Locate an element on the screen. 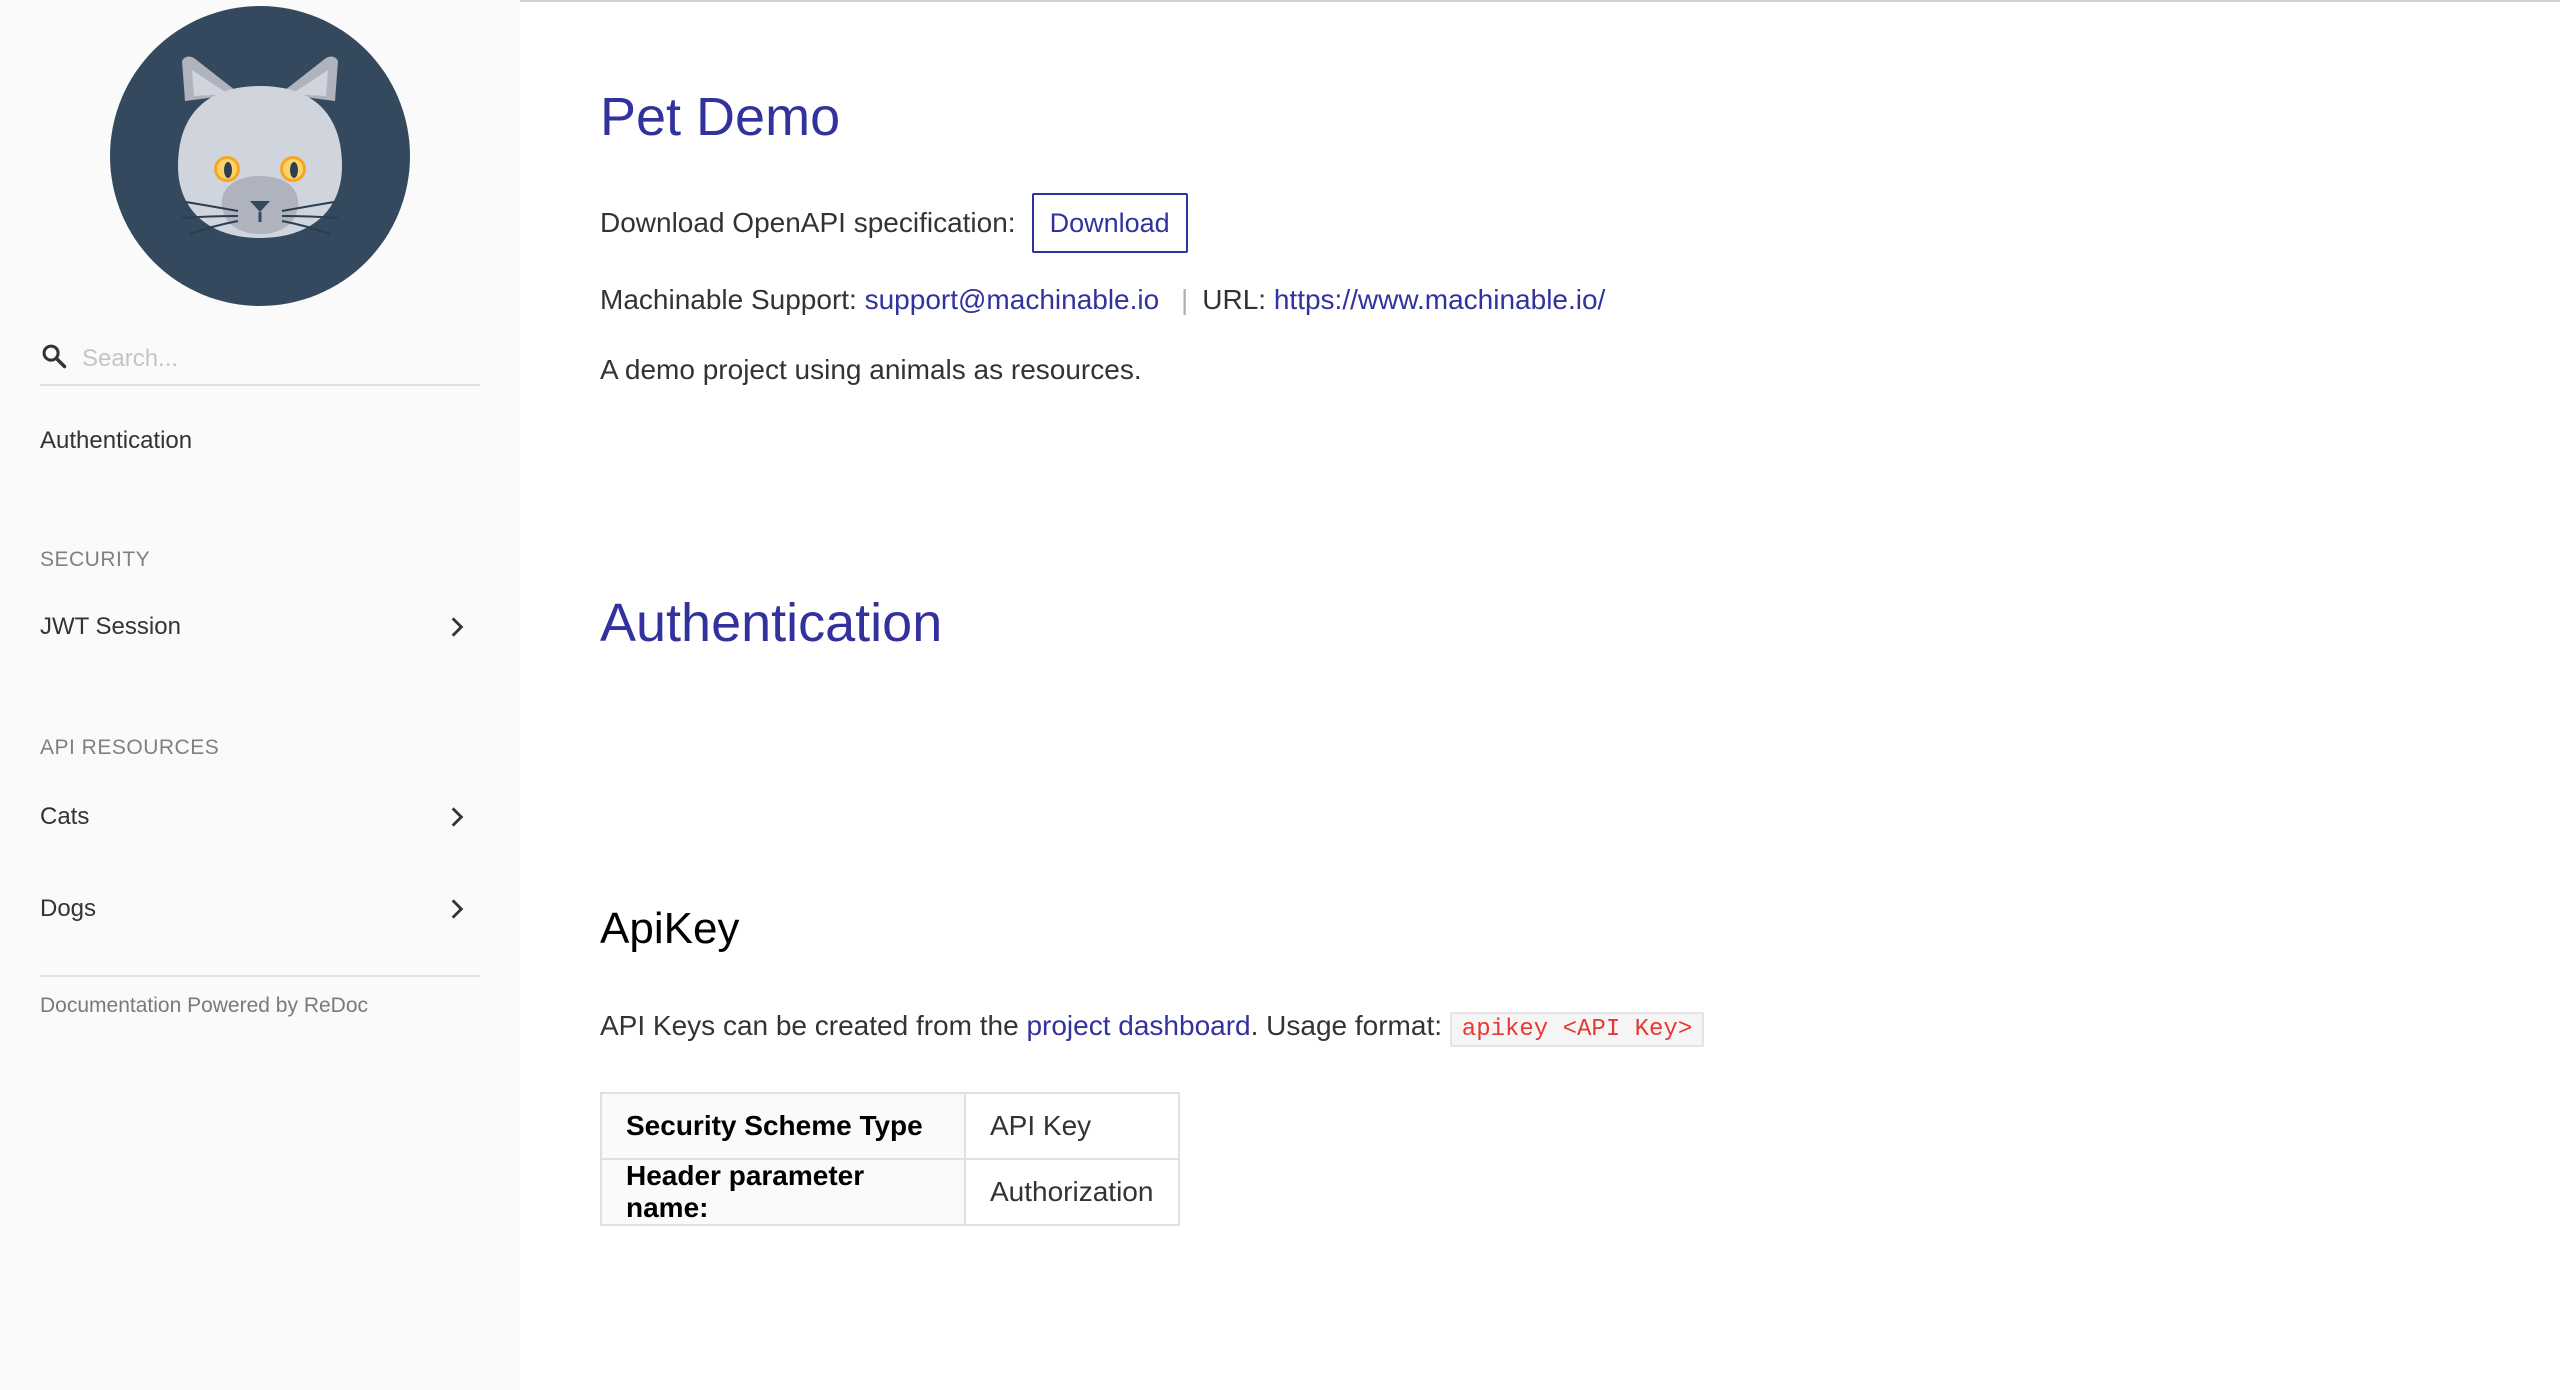 The image size is (2560, 1390). powered-by-link: Documentation Powered by ReDoc is located at coordinates (204, 1006).